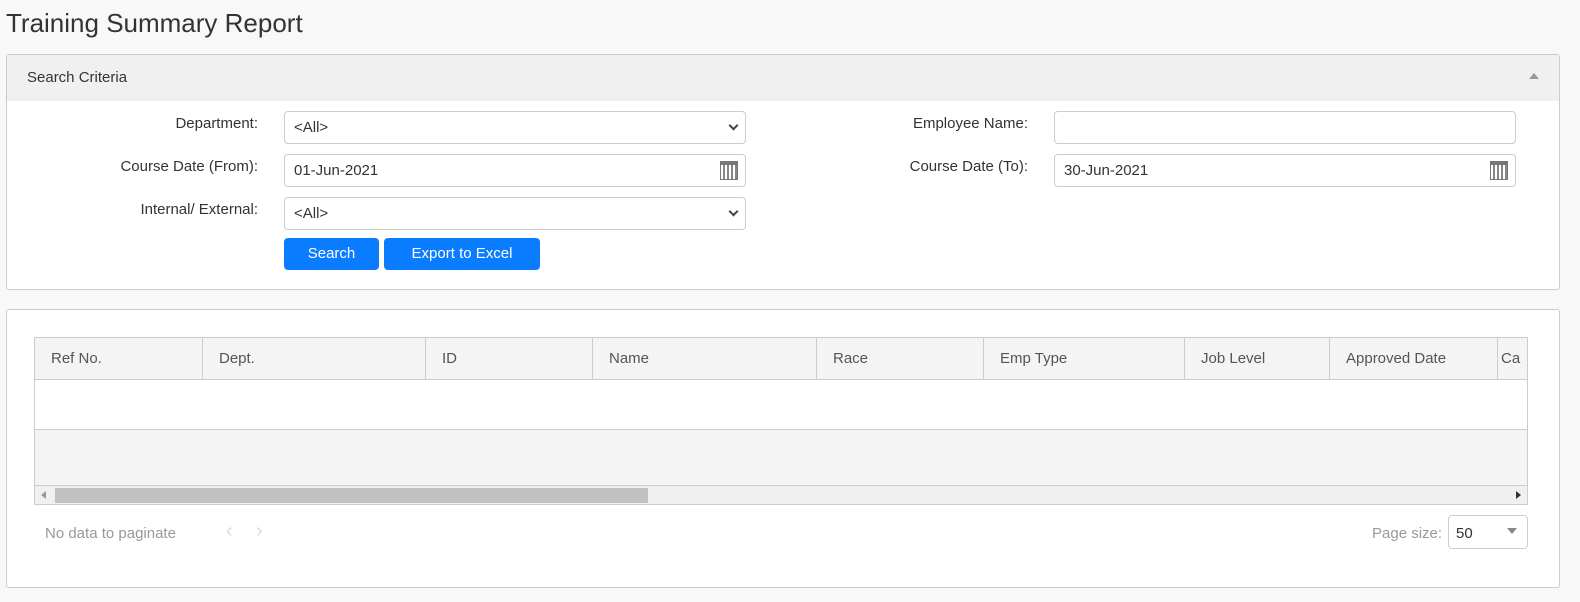  What do you see at coordinates (331, 254) in the screenshot?
I see `search-button: Search` at bounding box center [331, 254].